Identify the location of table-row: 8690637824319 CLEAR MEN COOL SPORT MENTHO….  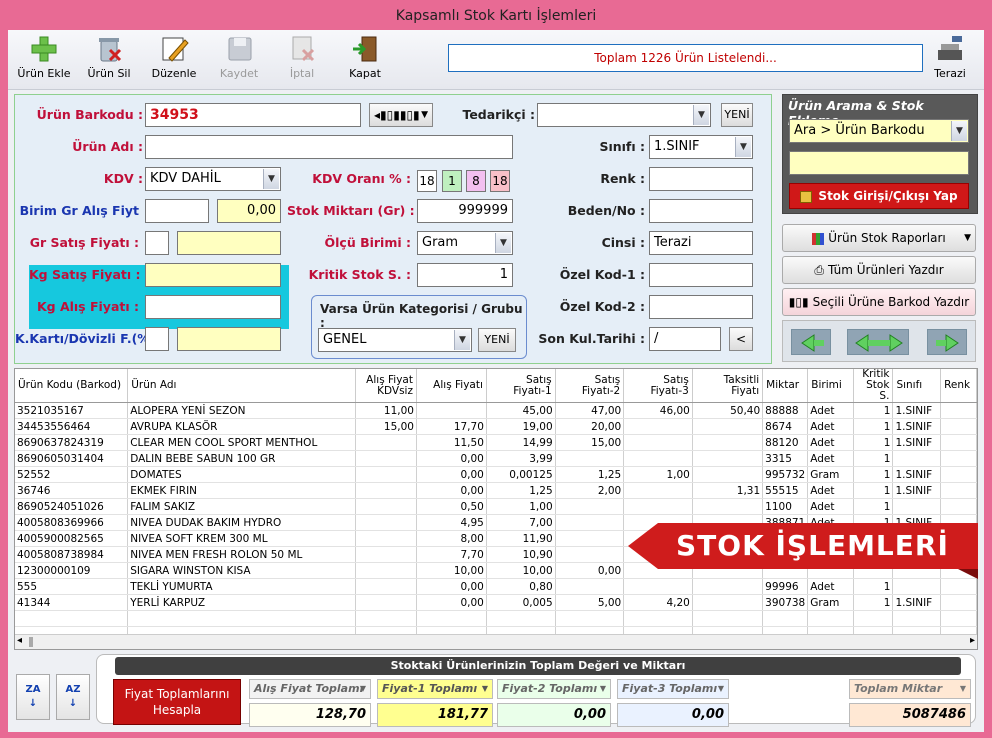
(496, 442).